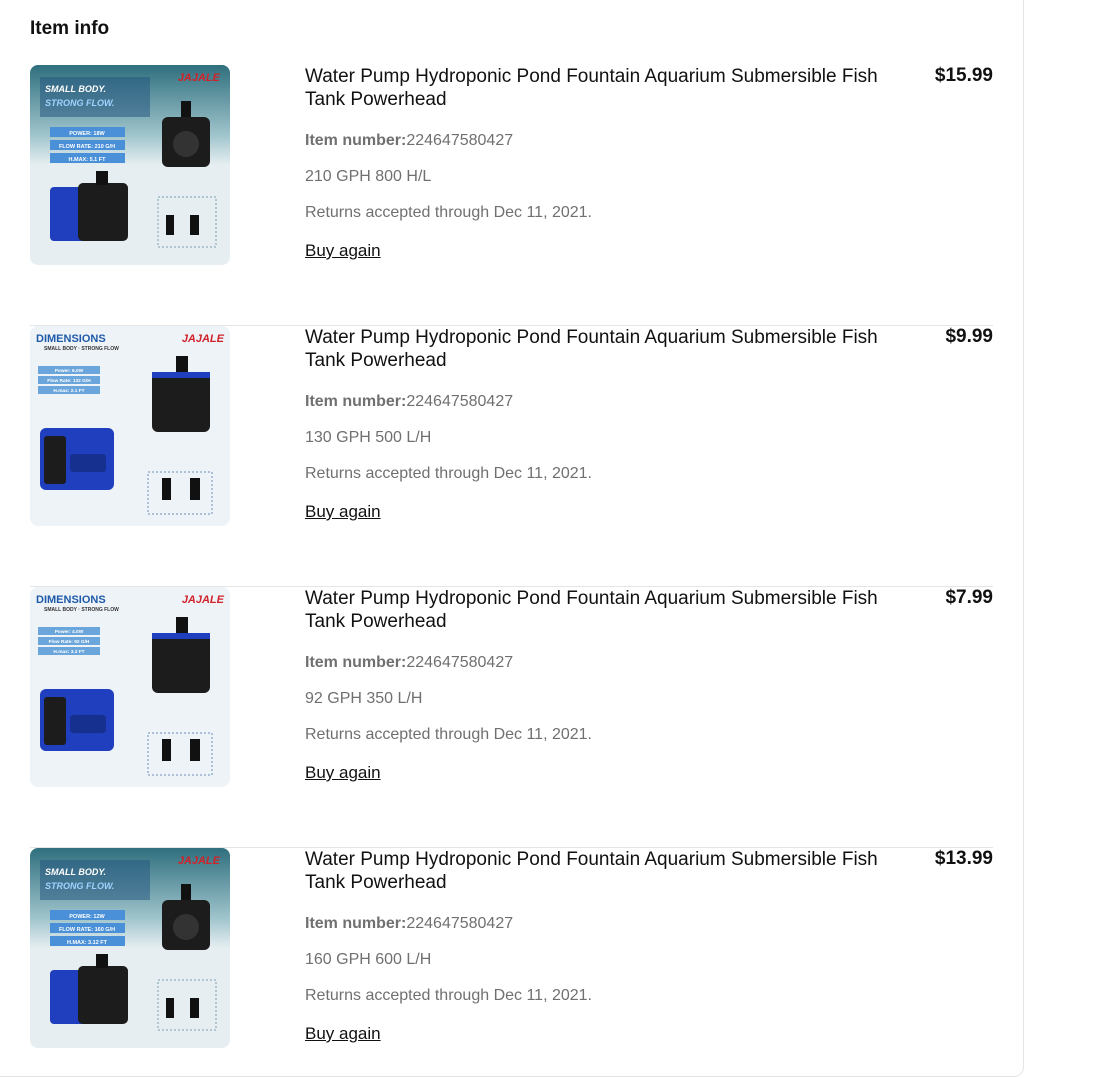  I want to click on spec-text: H.MAX: 3.12 FT, so click(87, 943).